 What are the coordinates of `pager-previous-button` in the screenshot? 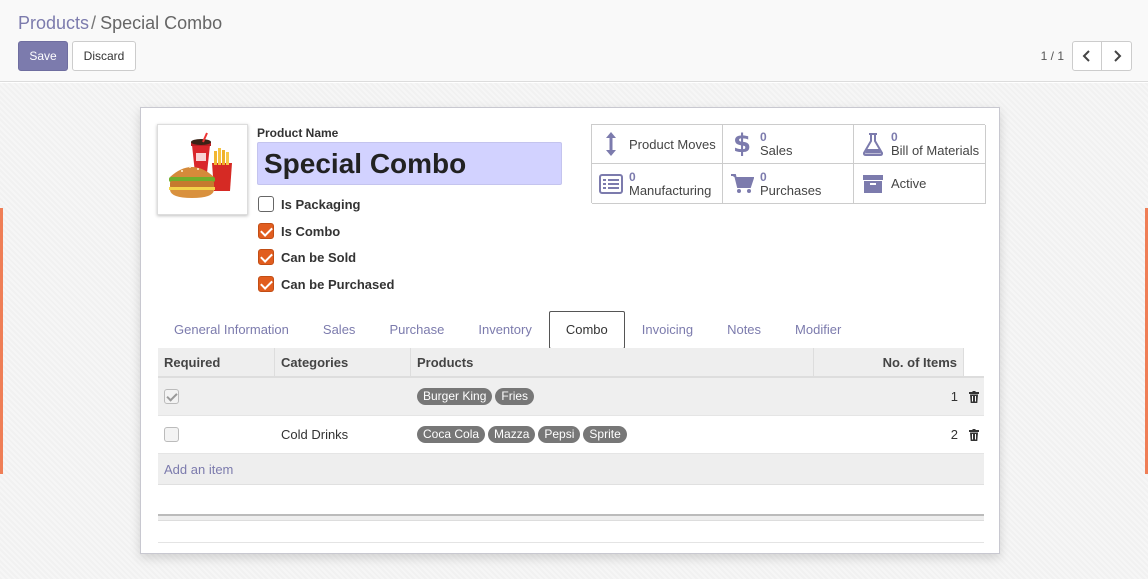 It's located at (1087, 56).